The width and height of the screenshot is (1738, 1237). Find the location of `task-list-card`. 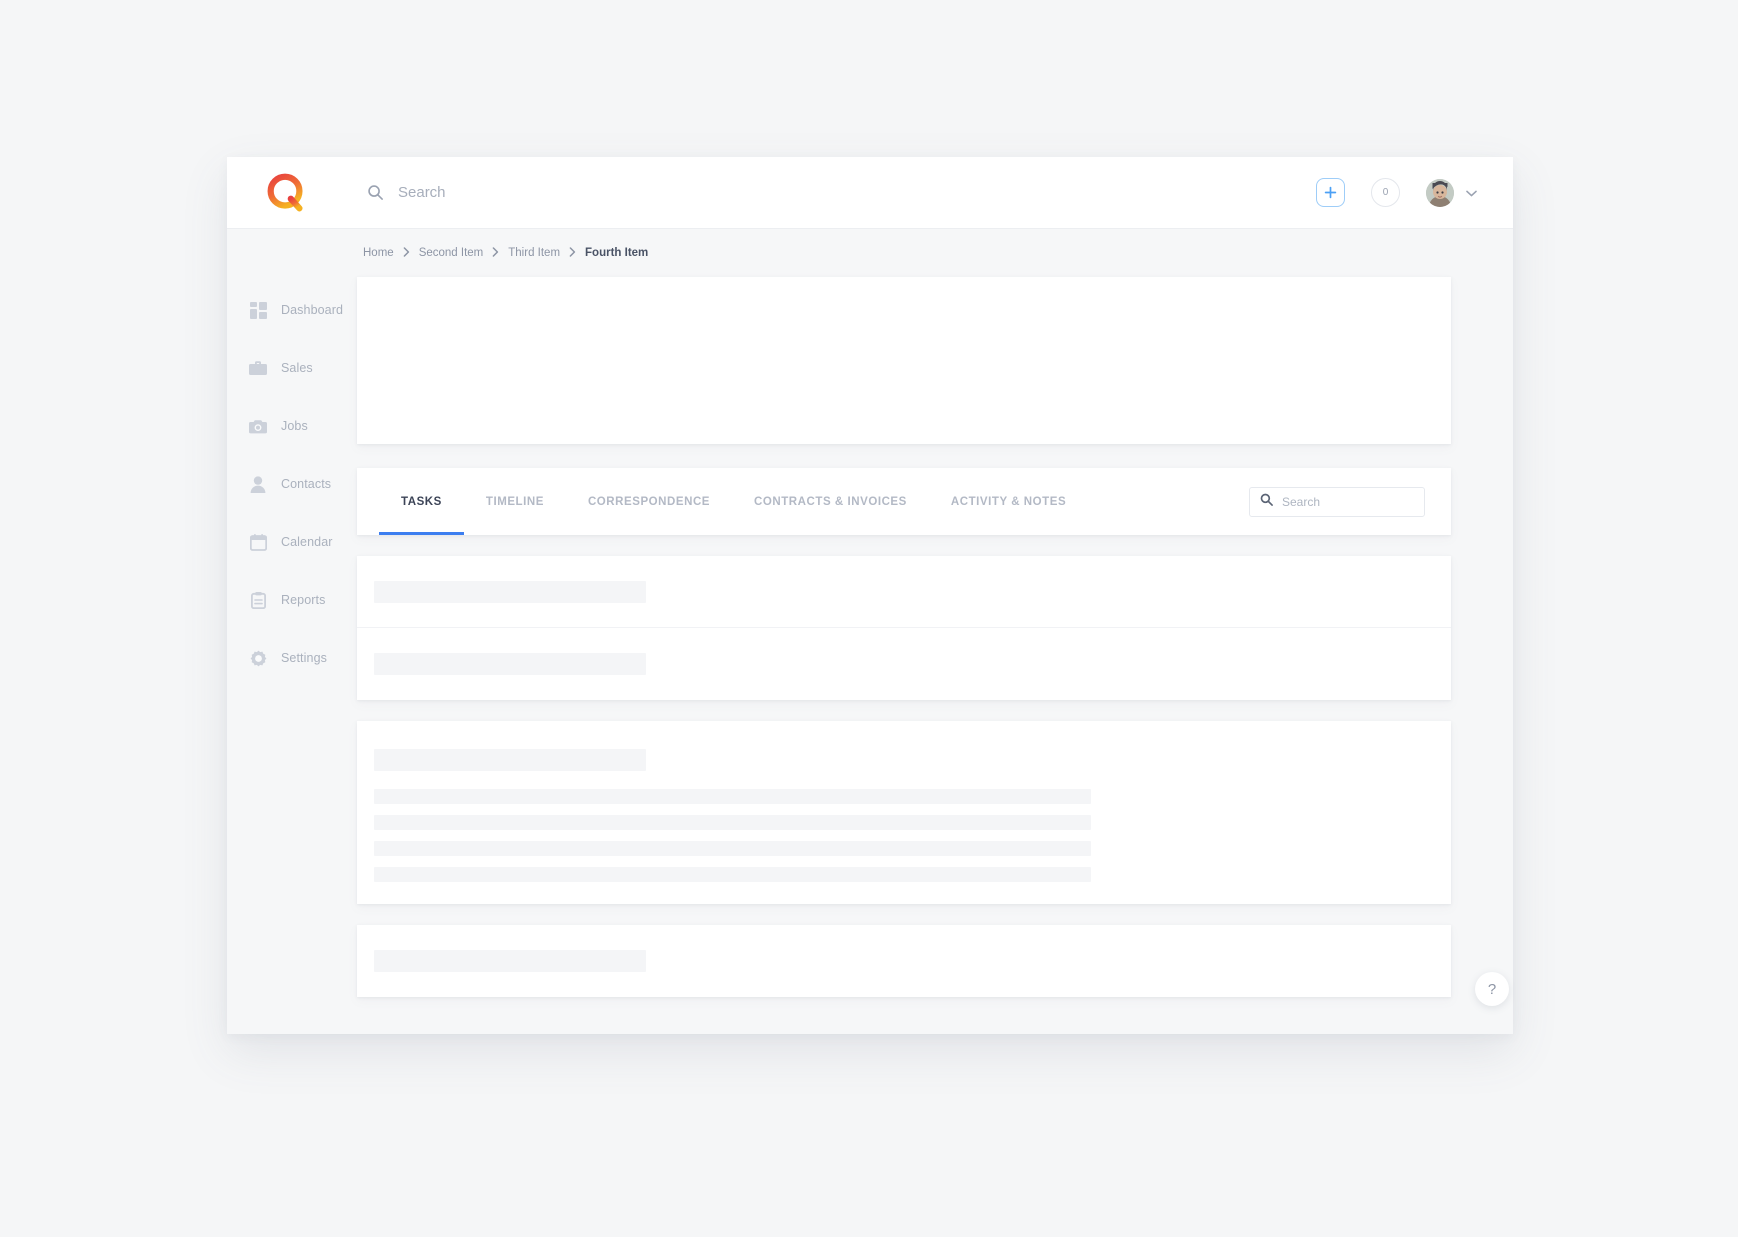

task-list-card is located at coordinates (904, 628).